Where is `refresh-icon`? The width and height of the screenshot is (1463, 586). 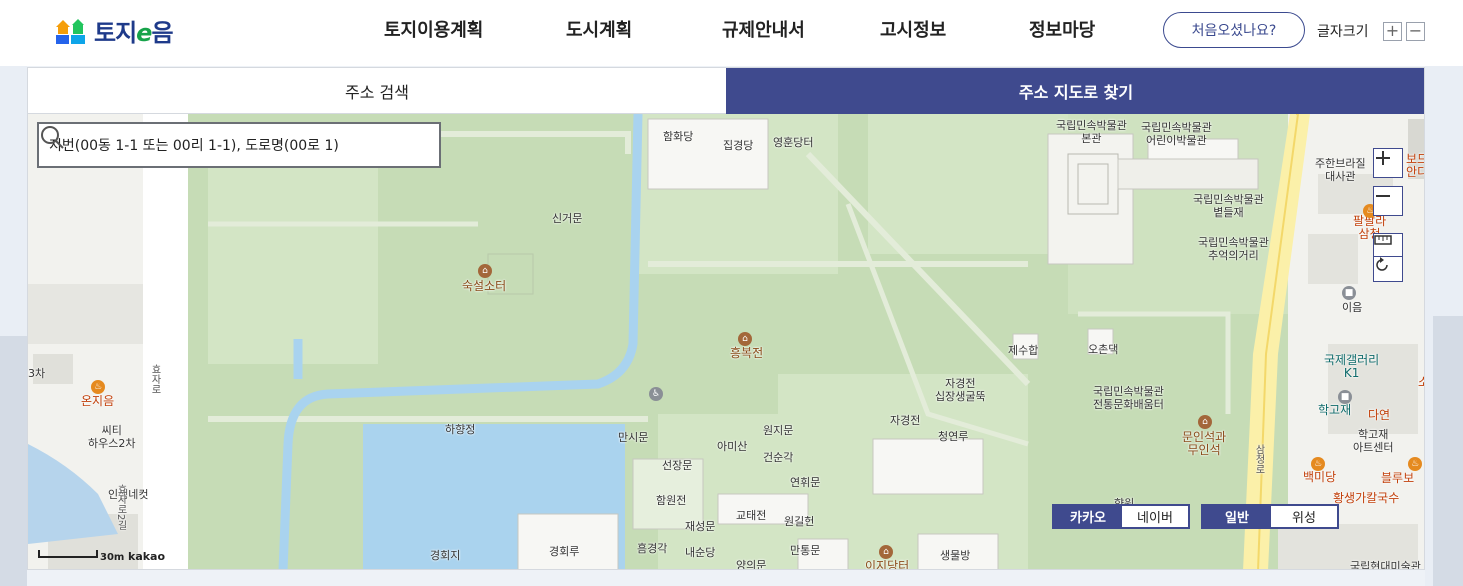
refresh-icon is located at coordinates (1382, 264).